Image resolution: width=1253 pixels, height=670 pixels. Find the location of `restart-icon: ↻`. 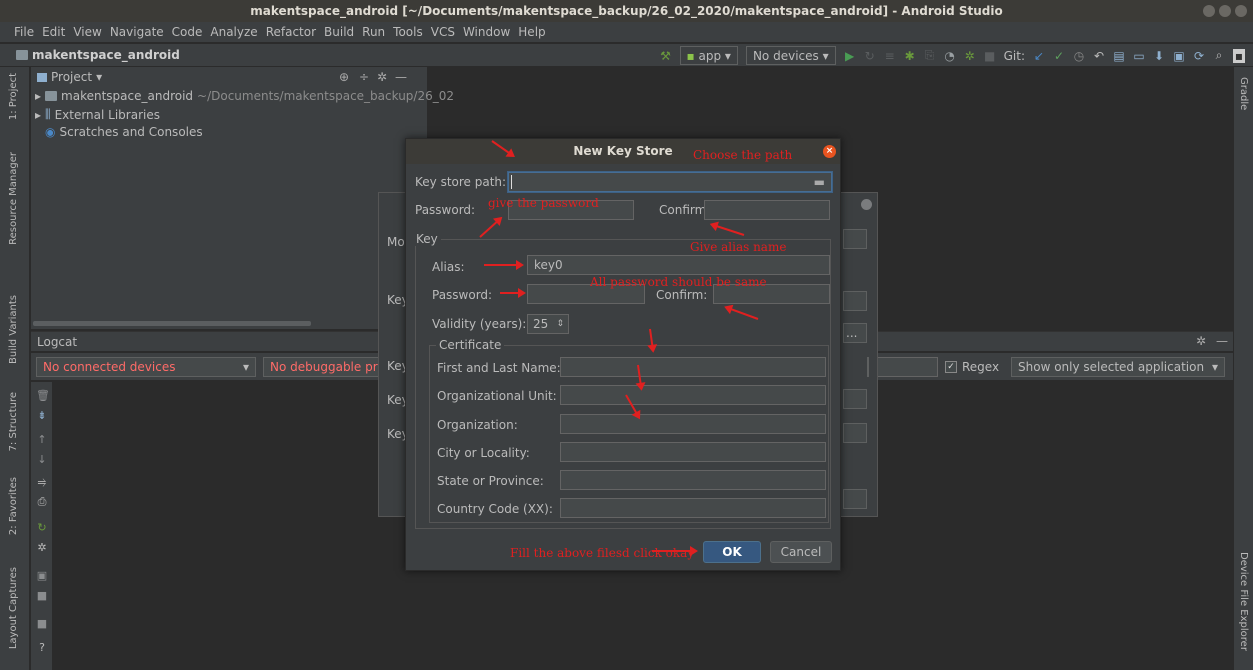

restart-icon: ↻ is located at coordinates (42, 528).